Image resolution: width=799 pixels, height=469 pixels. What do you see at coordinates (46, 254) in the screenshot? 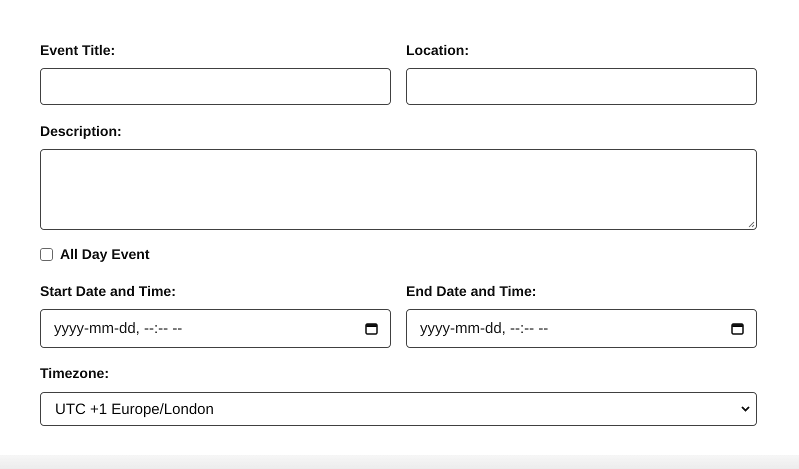
I see `checkbox` at bounding box center [46, 254].